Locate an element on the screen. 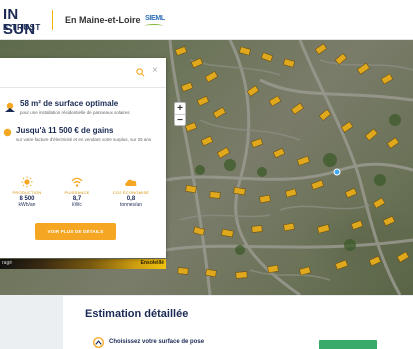 The width and height of the screenshot is (413, 349). roof-icon is located at coordinates (98, 342).